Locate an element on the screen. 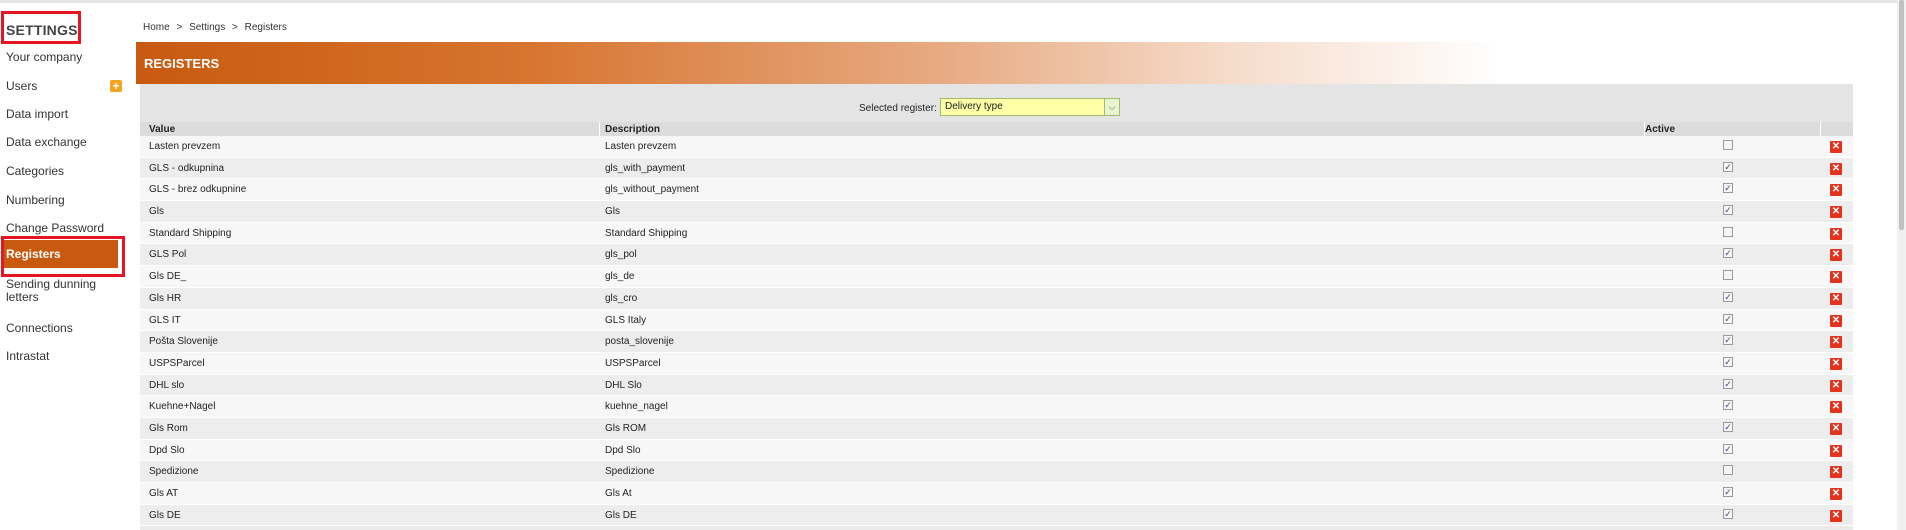 The height and width of the screenshot is (530, 1906). row-description: Dpd Slo is located at coordinates (623, 450).